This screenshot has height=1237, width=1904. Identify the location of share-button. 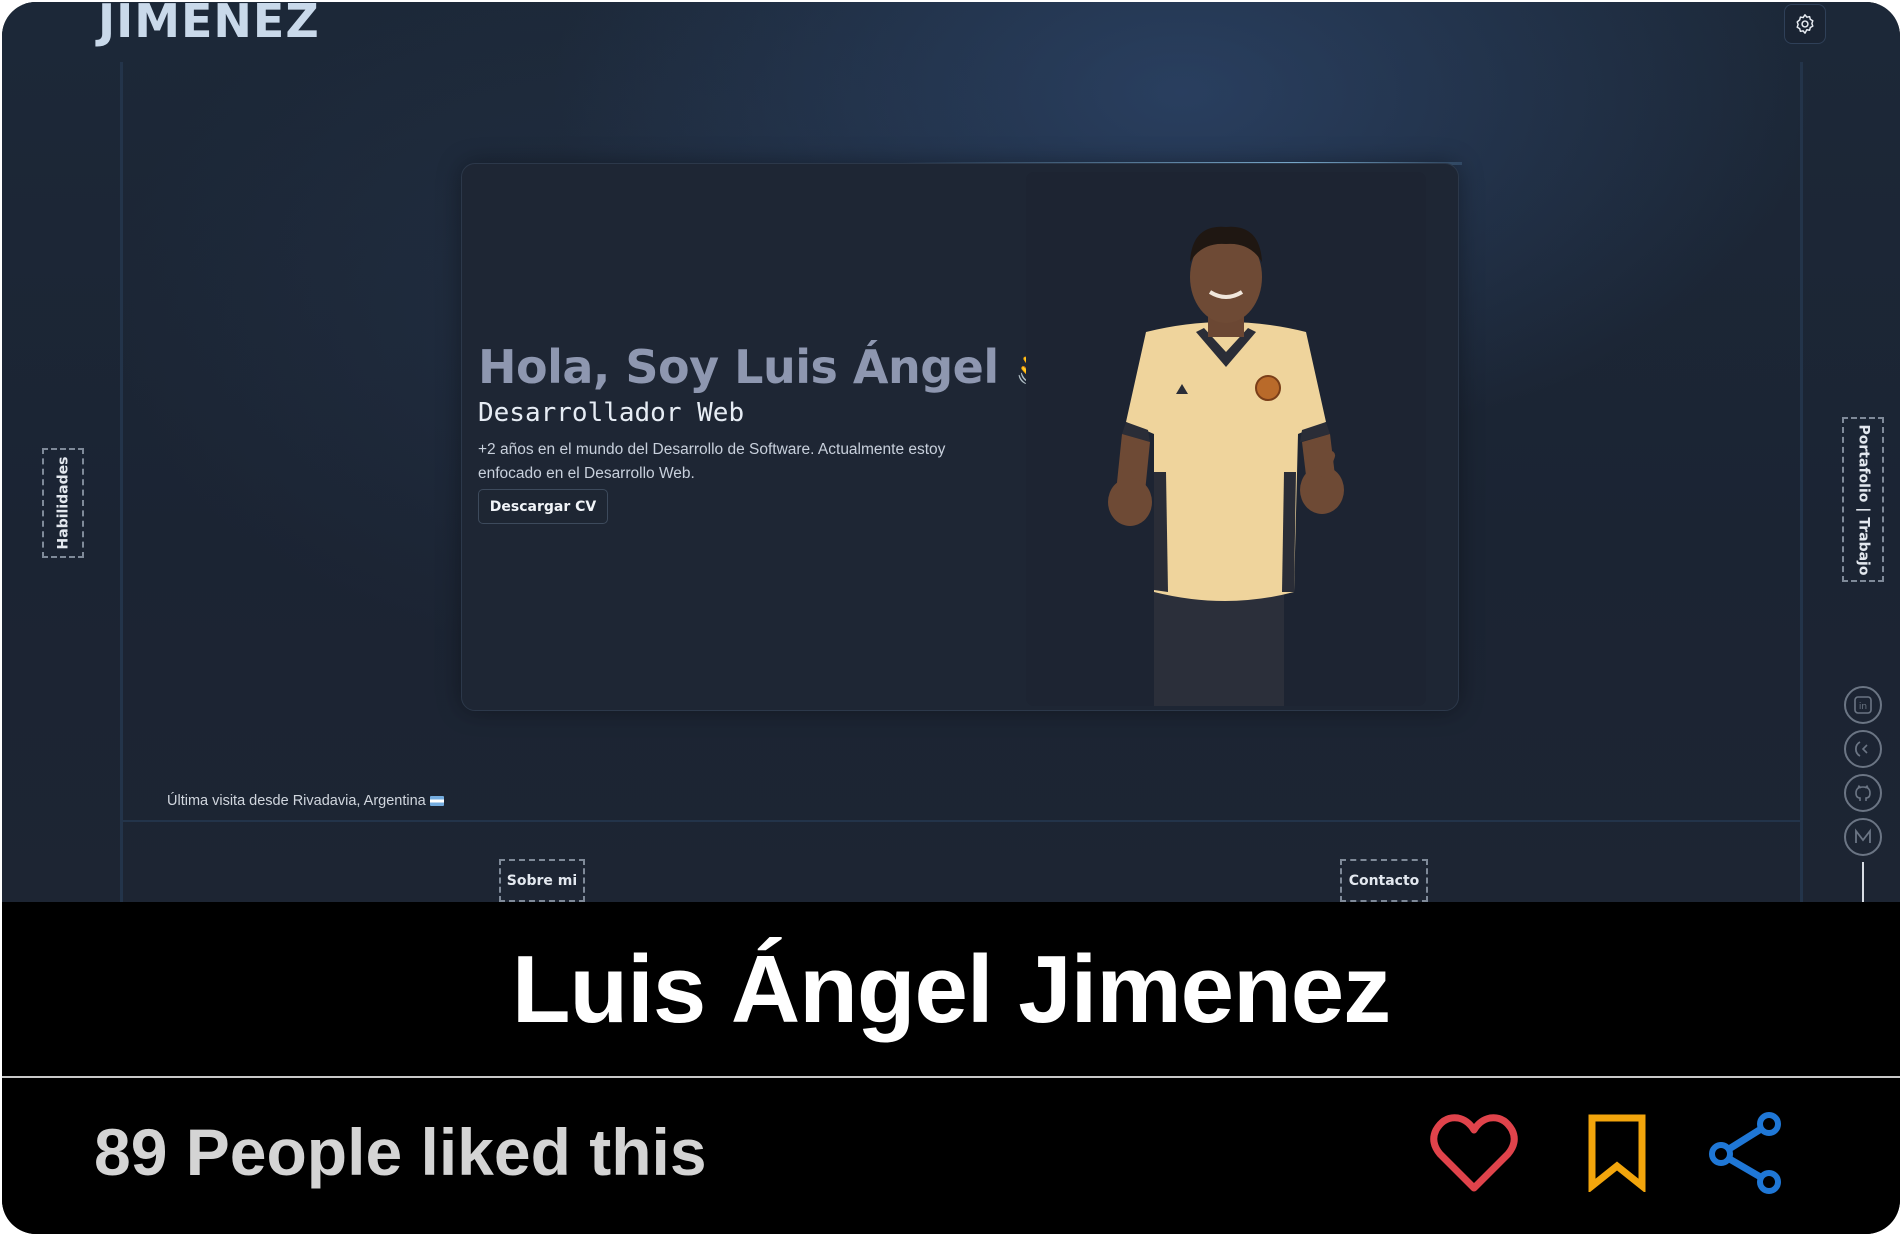
(1745, 1153).